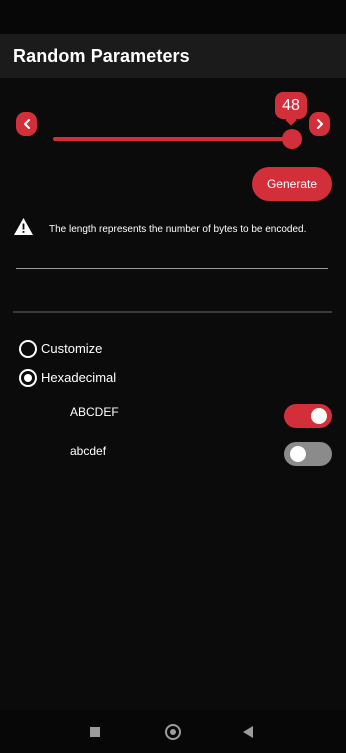 The width and height of the screenshot is (346, 753). What do you see at coordinates (248, 732) in the screenshot?
I see `back-triangle-icon` at bounding box center [248, 732].